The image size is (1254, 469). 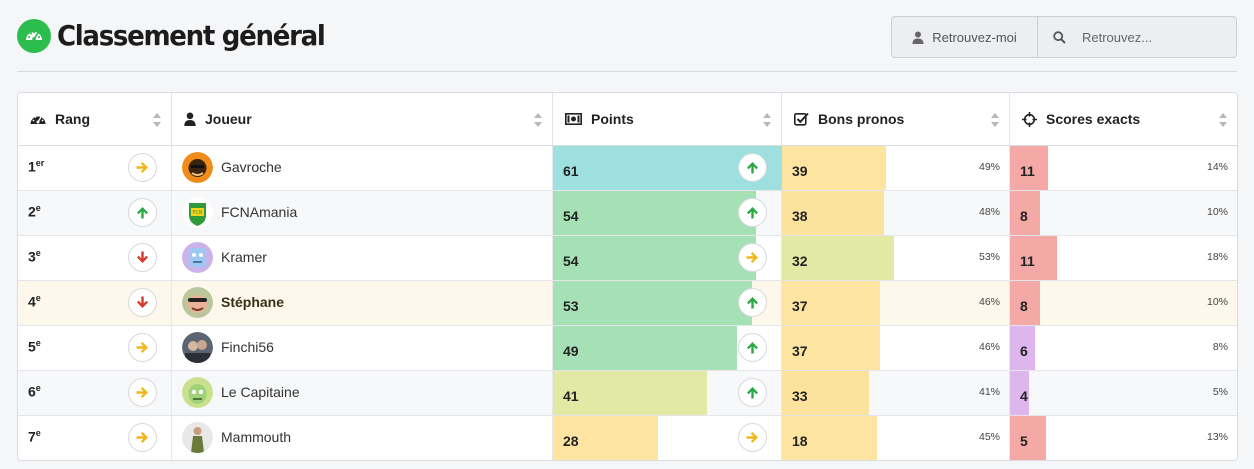 I want to click on page-title: Classement général, so click(x=191, y=35).